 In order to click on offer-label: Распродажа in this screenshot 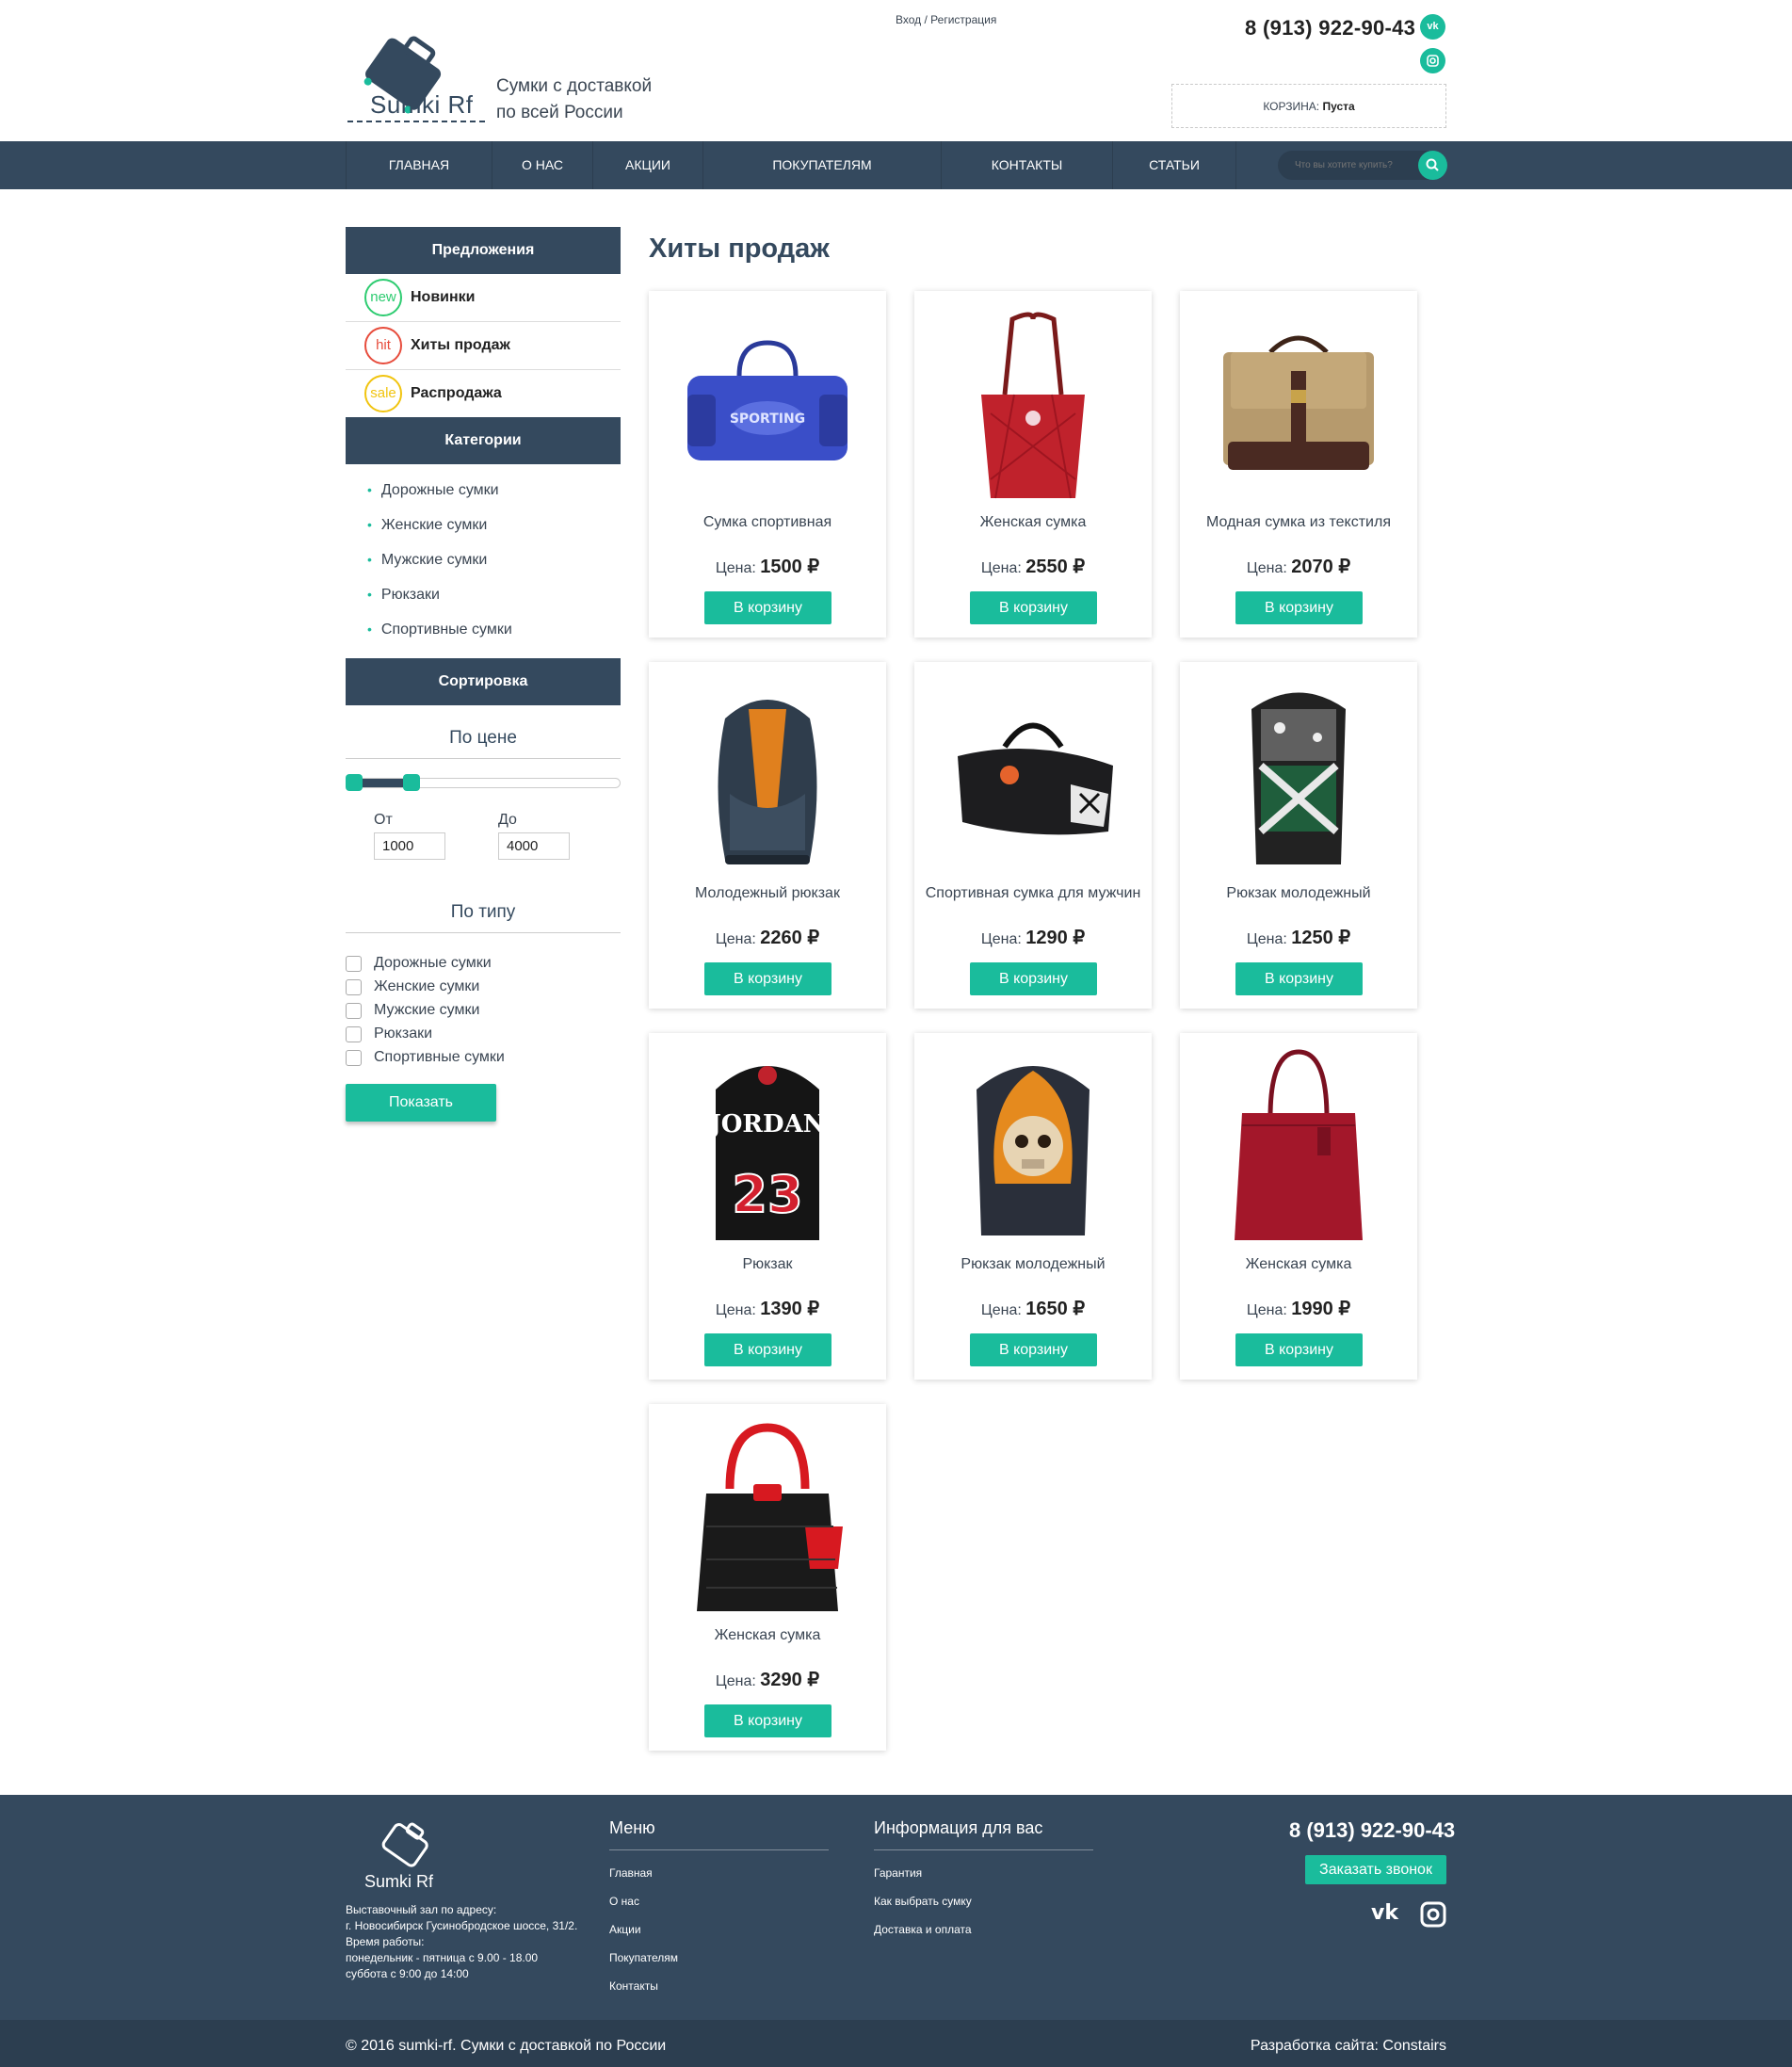, I will do `click(456, 393)`.